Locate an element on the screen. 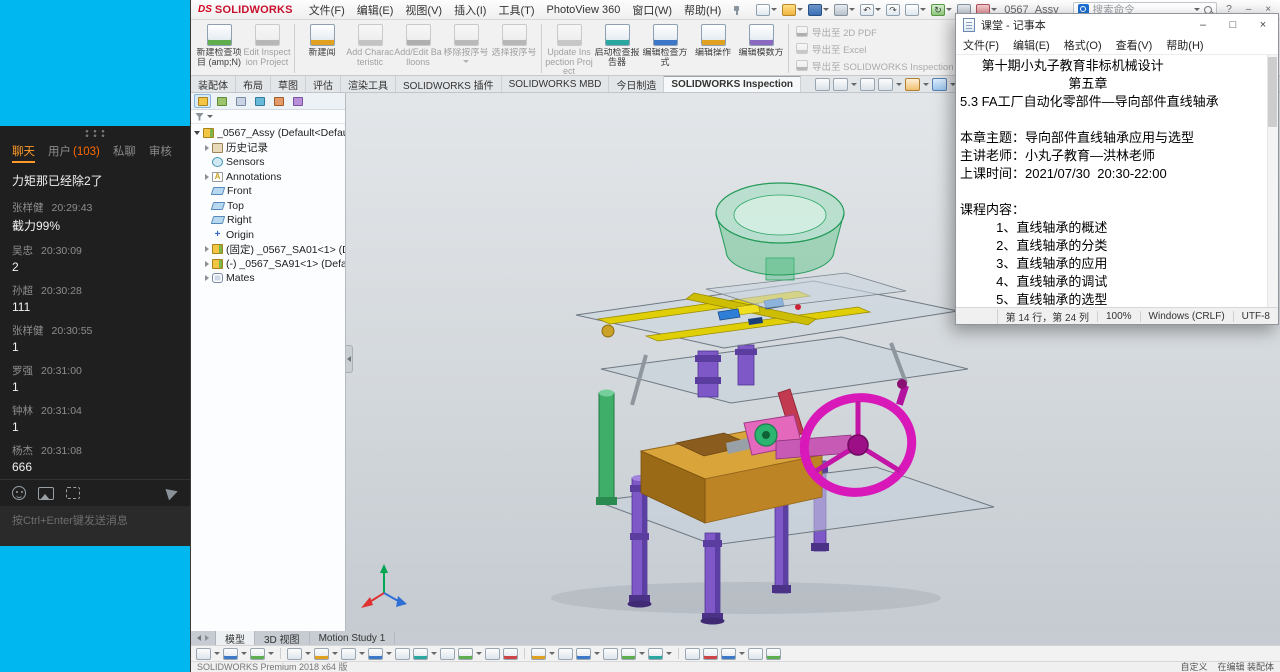 The height and width of the screenshot is (672, 1280). chat-input-box: 按Ctrl+Enter键发送消息 is located at coordinates (95, 526).